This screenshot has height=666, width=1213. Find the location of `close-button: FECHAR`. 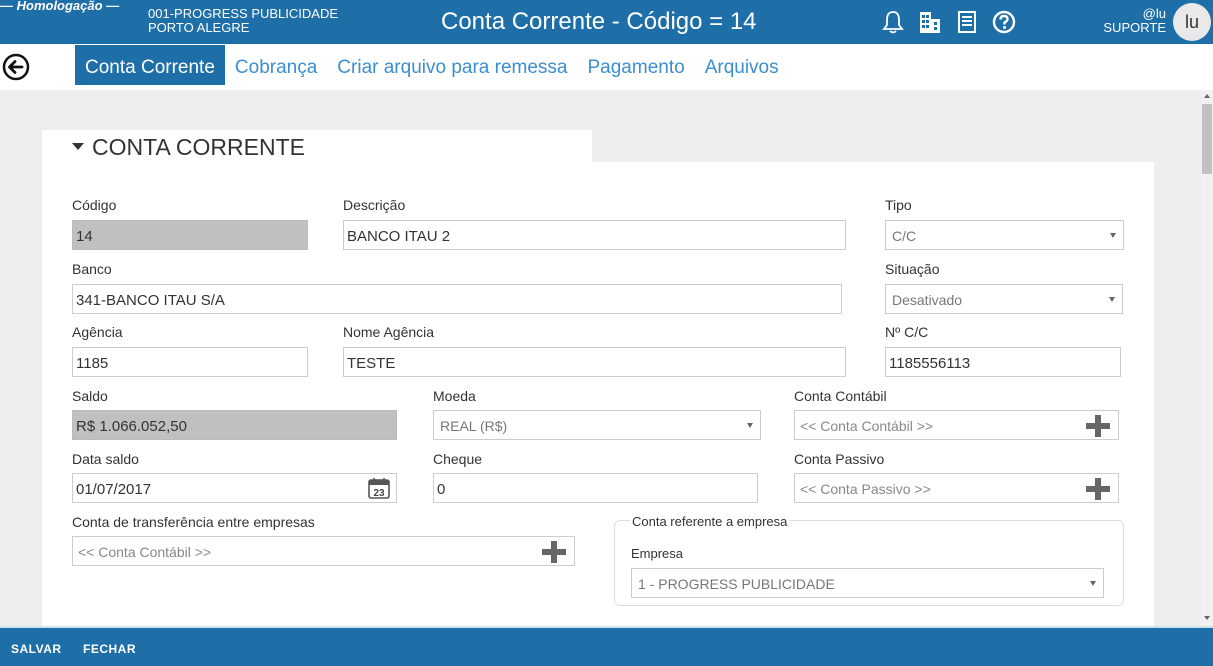

close-button: FECHAR is located at coordinates (109, 649).